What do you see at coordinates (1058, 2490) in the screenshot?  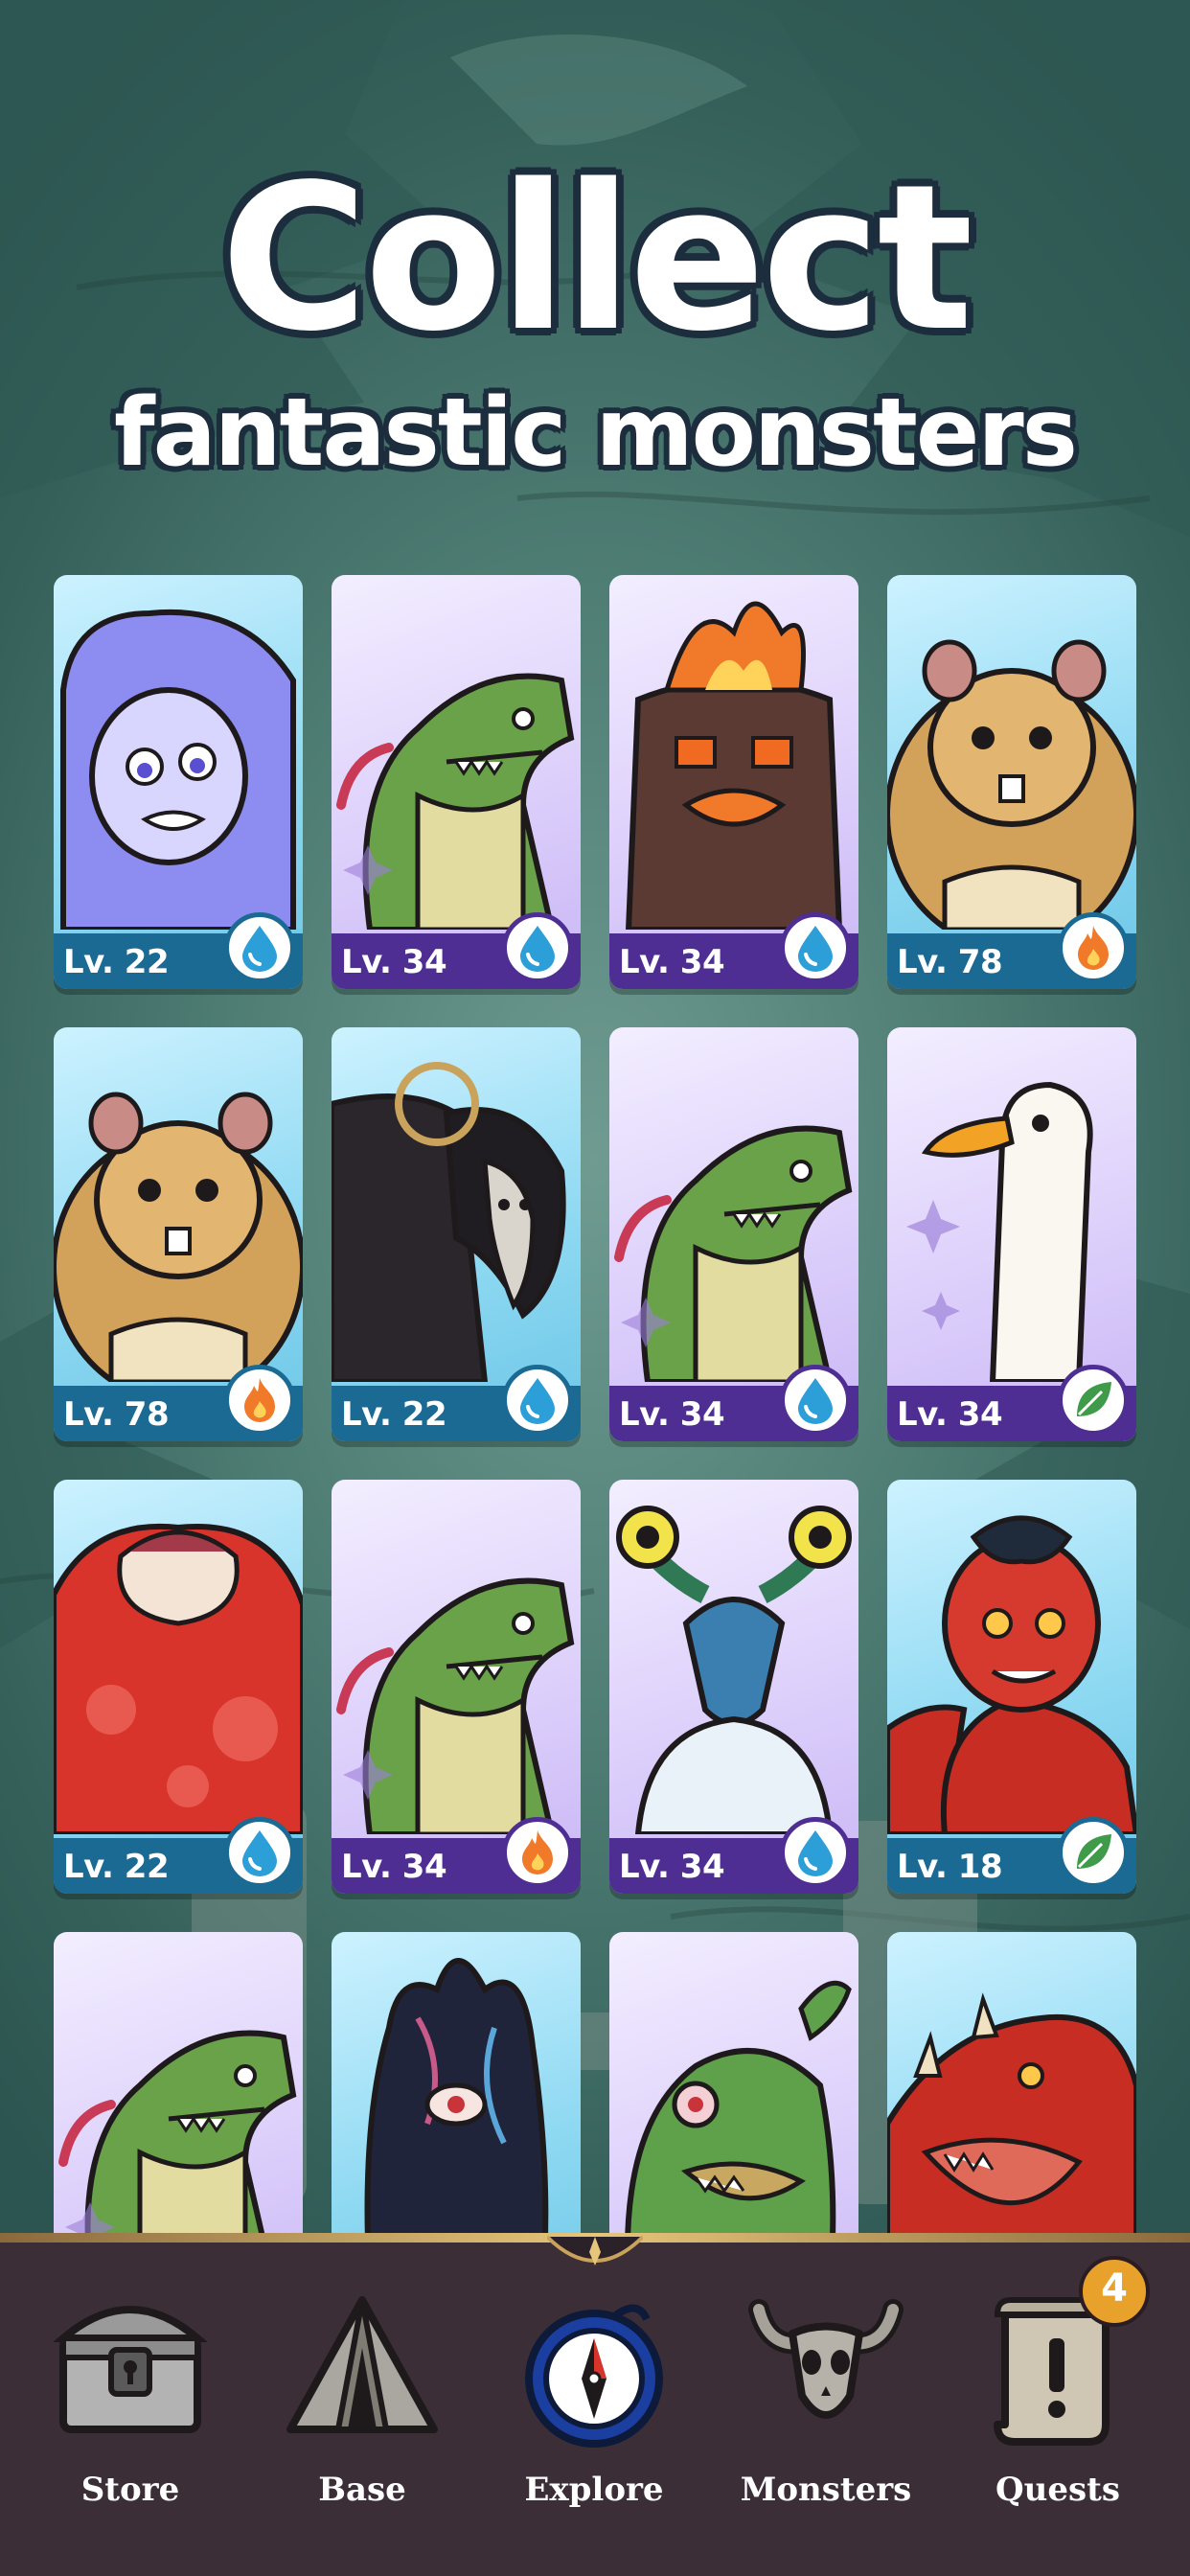 I see `nav-quests-label: Quests` at bounding box center [1058, 2490].